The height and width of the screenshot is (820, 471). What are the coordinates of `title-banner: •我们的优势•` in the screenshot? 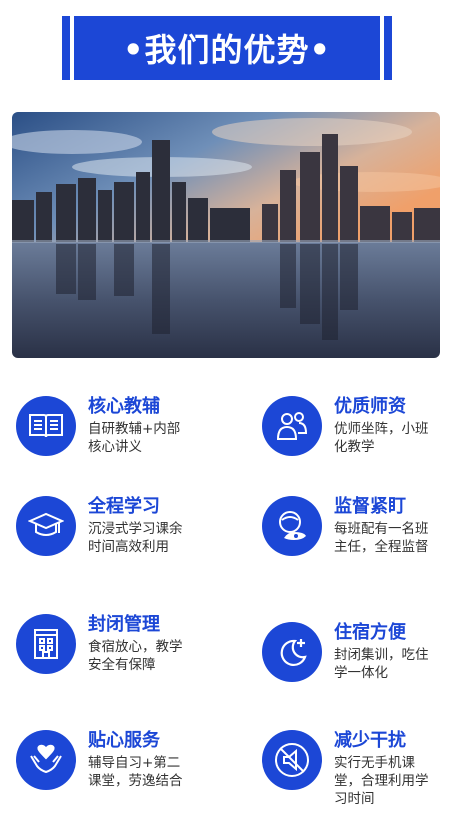 It's located at (227, 48).